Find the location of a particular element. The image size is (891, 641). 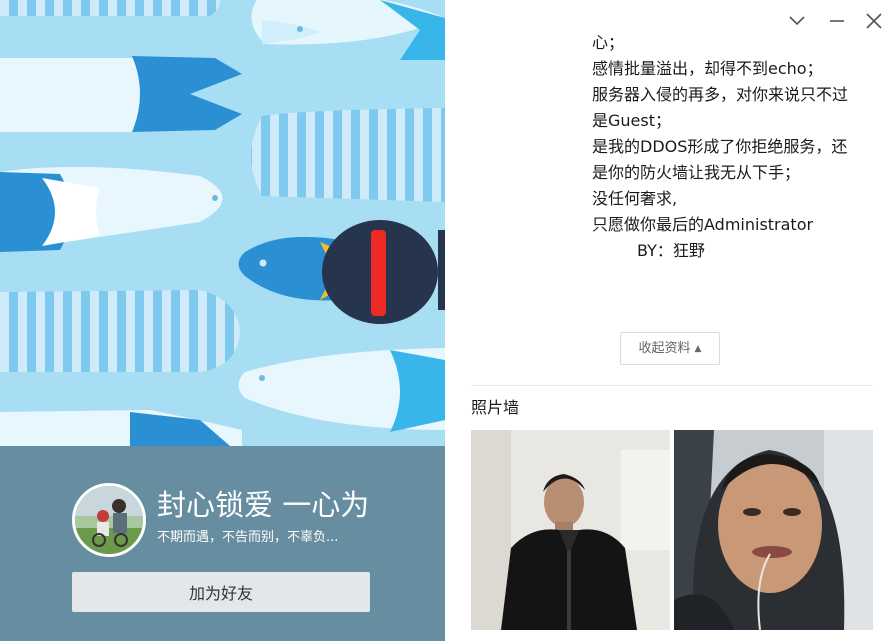

bio-line: 心； is located at coordinates (608, 42).